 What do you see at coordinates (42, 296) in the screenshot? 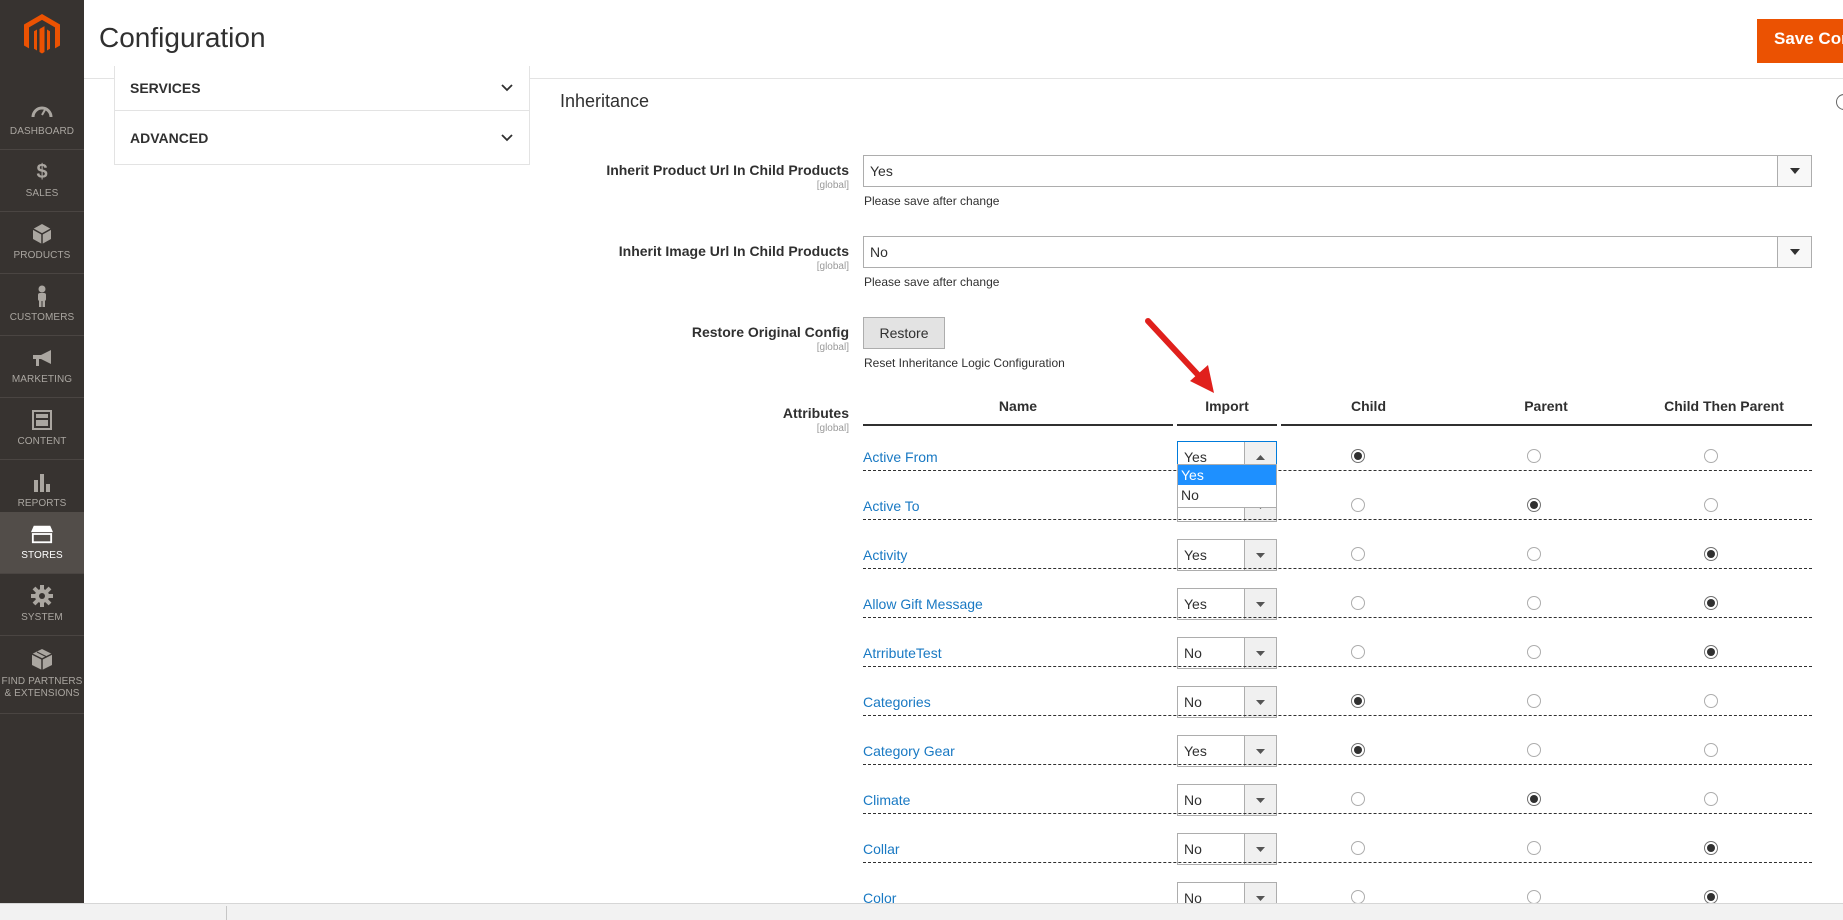
I see `person-icon` at bounding box center [42, 296].